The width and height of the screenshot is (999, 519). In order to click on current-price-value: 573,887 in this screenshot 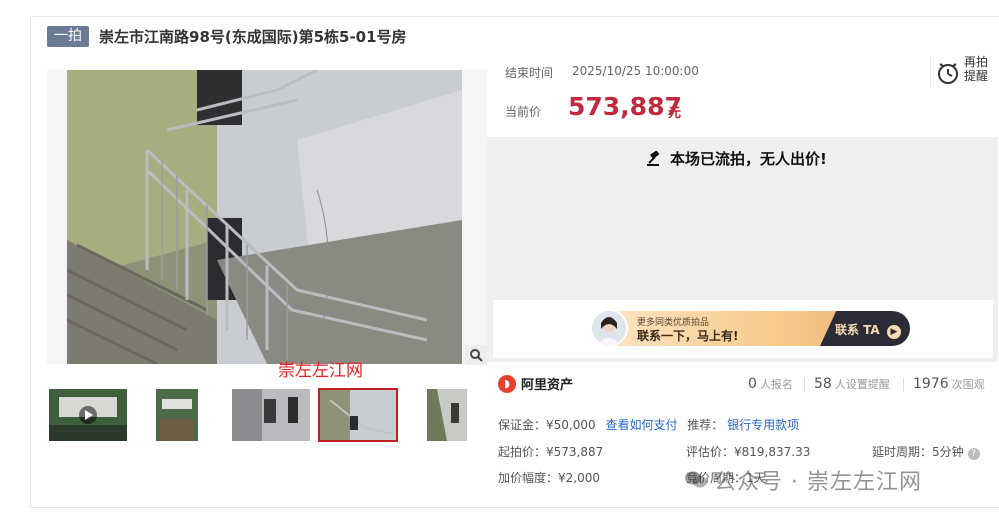, I will do `click(625, 106)`.